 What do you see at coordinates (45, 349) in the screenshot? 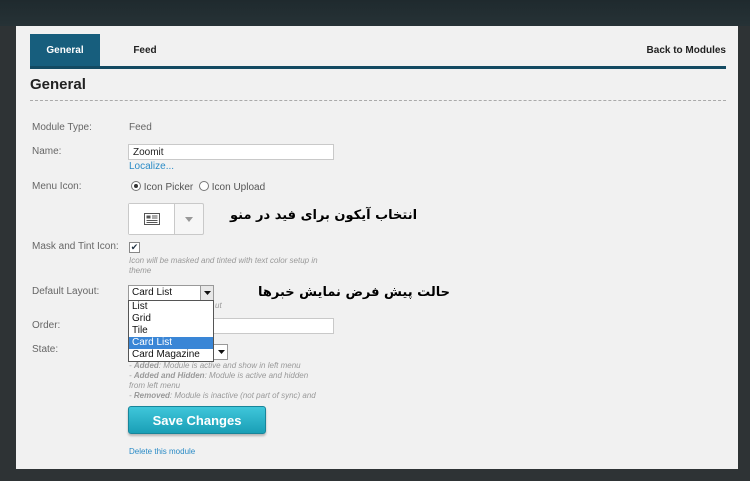
I see `state-label: State:` at bounding box center [45, 349].